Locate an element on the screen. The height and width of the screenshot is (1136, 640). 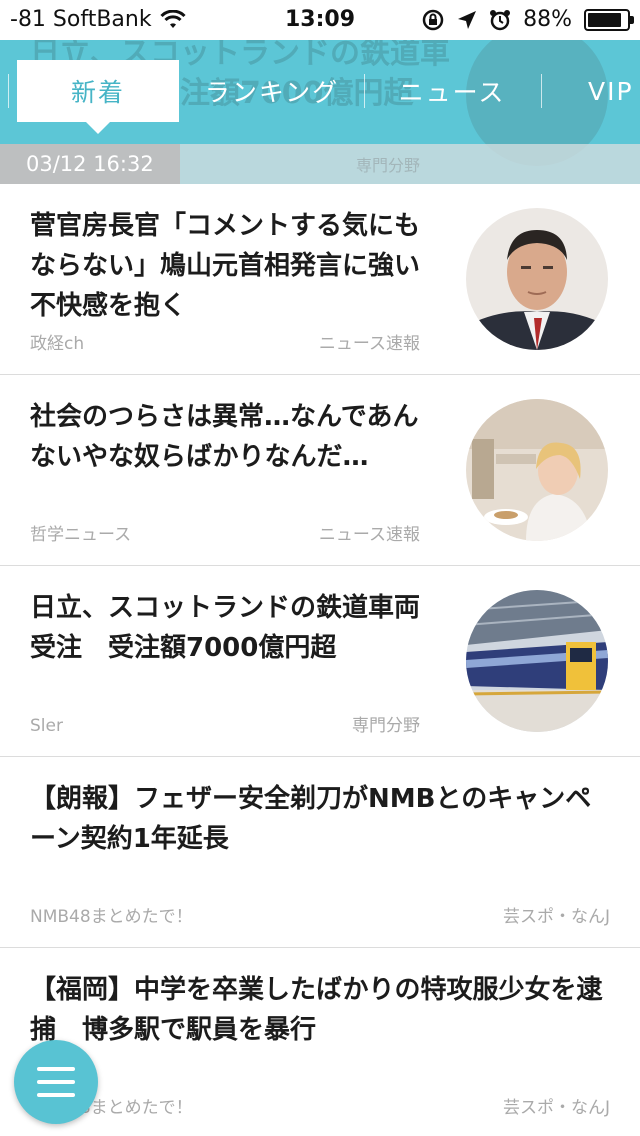
battery-fill is located at coordinates (605, 19).